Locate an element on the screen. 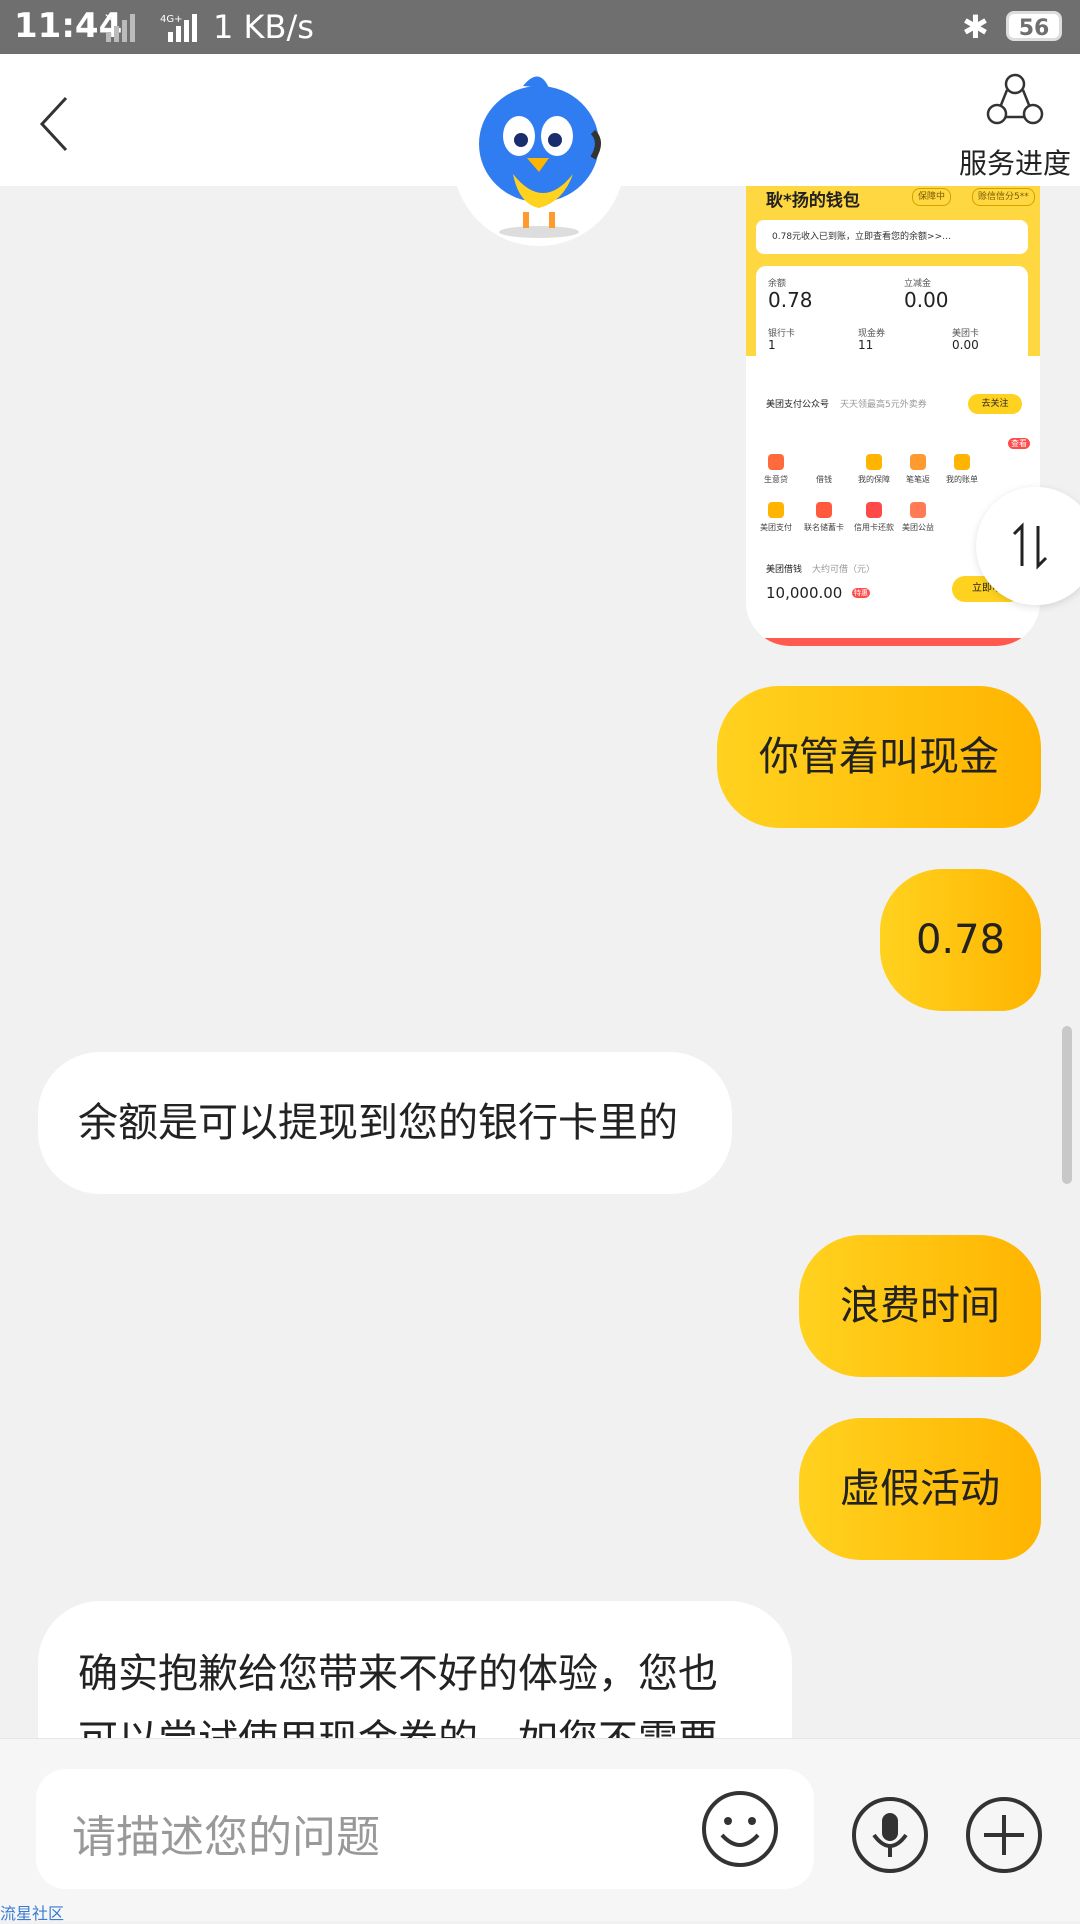 Image resolution: width=1080 pixels, height=1924 pixels. grid-badge: 查看 is located at coordinates (1019, 443).